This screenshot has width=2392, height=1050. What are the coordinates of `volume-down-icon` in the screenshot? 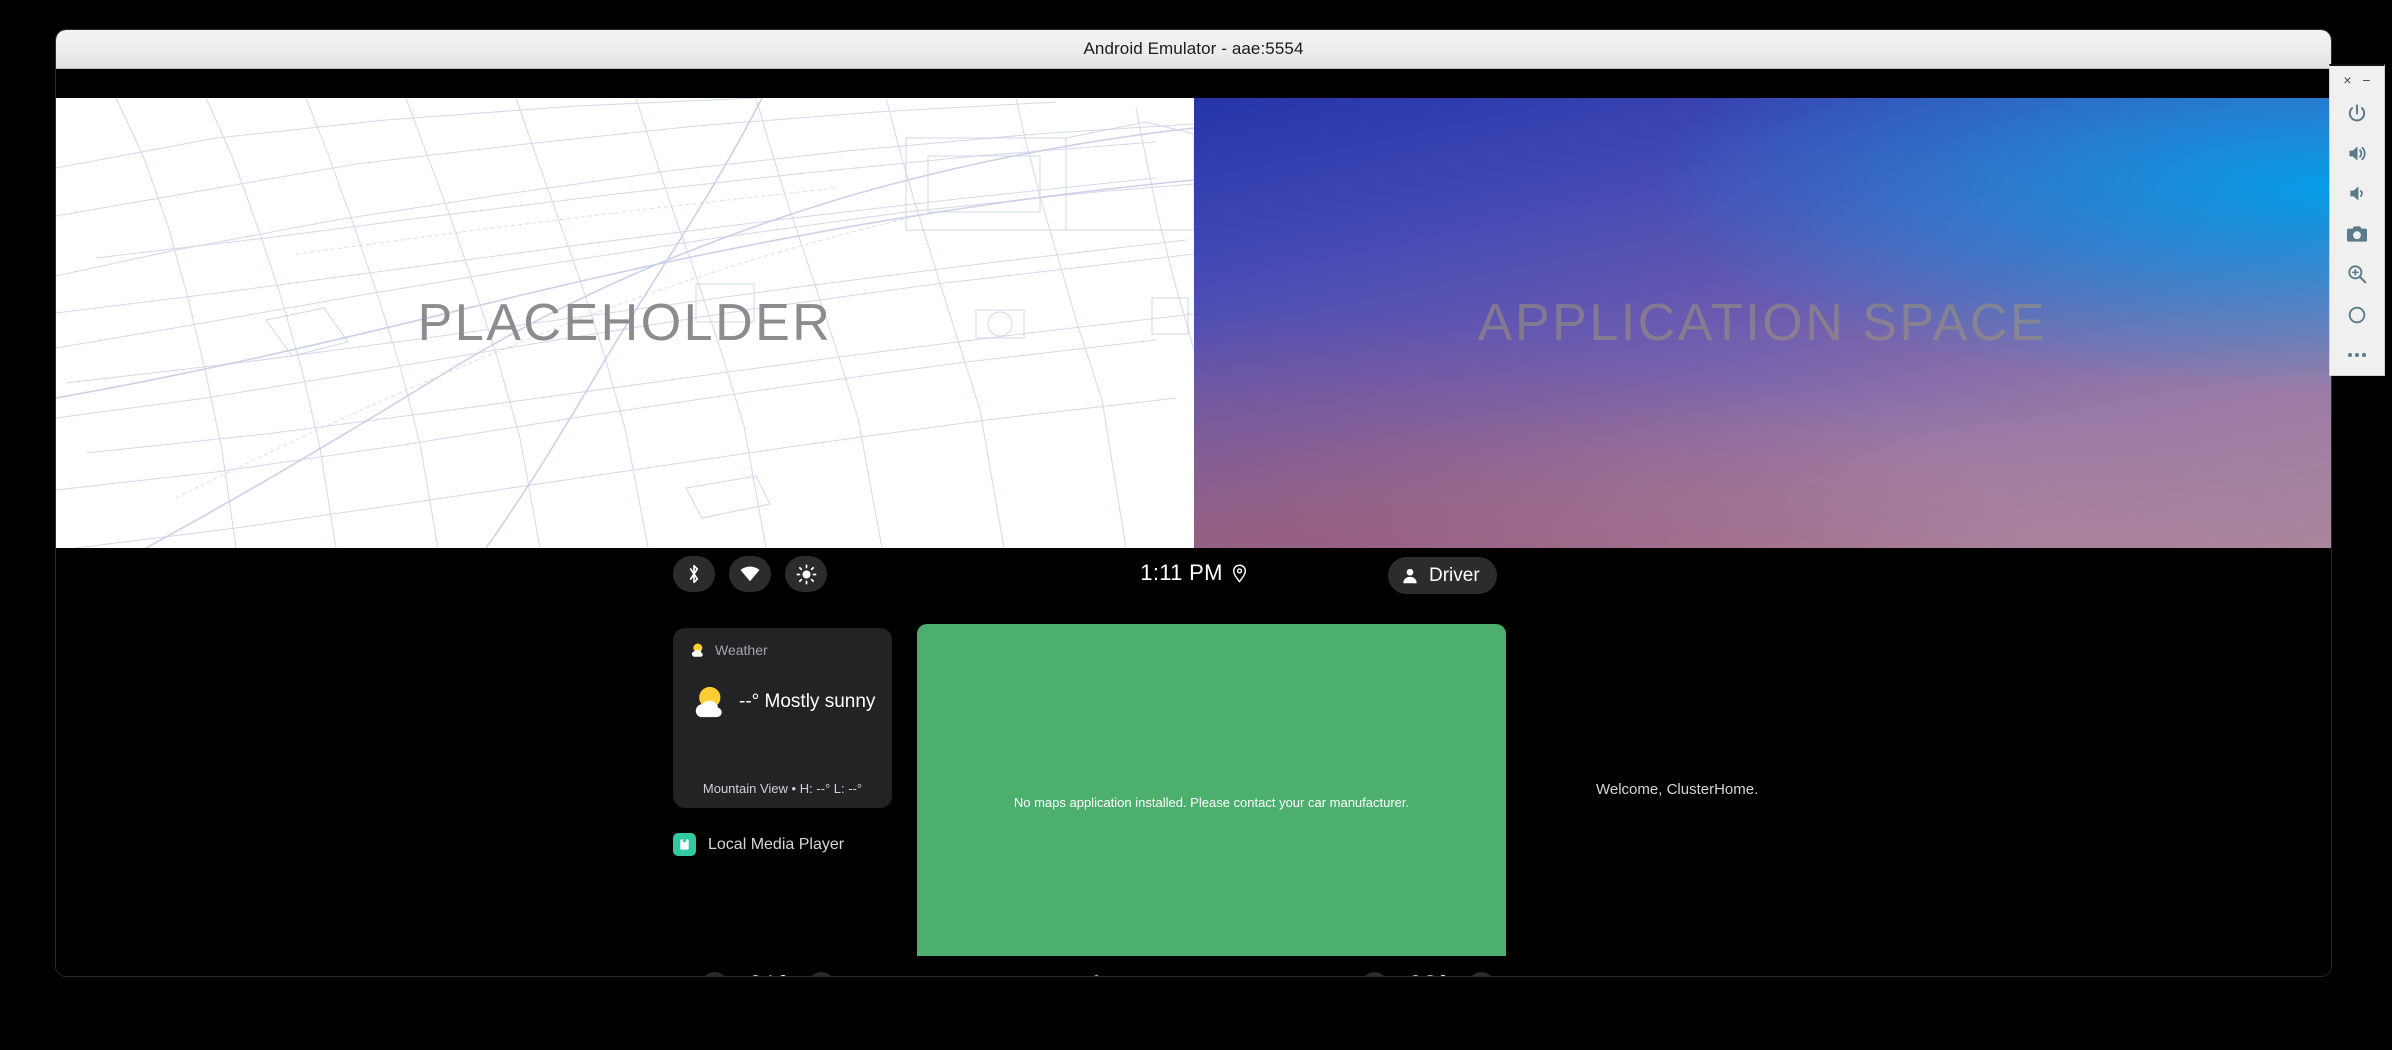 It's located at (2356, 194).